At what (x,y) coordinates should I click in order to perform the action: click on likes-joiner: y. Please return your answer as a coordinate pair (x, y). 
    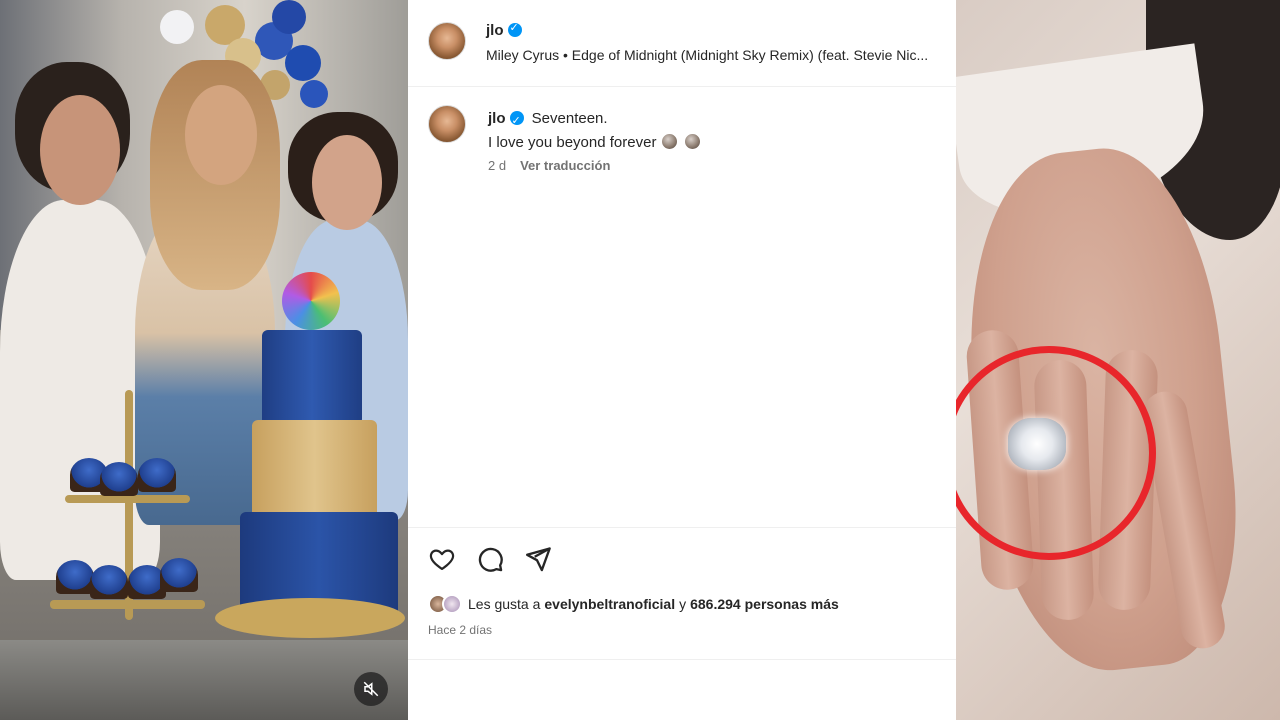
    Looking at the image, I should click on (683, 604).